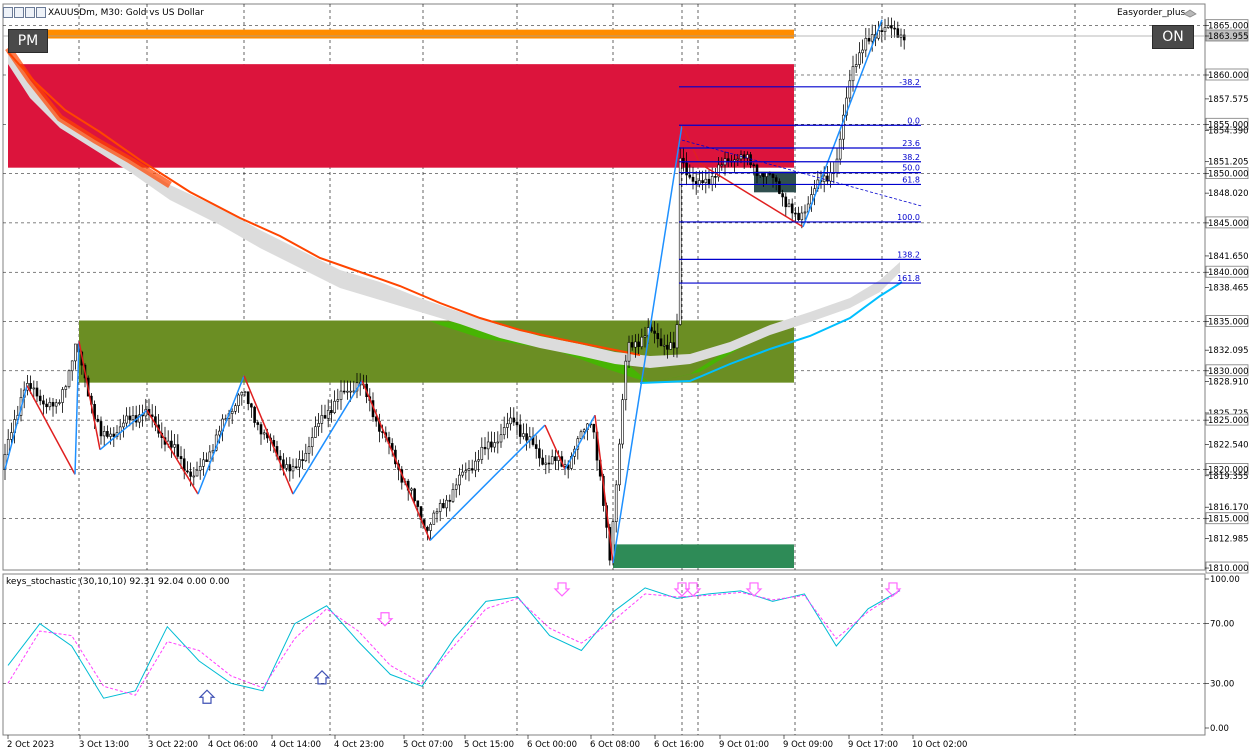  Describe the element at coordinates (1228, 372) in the screenshot. I see `price-tick-label: 1830.000` at that location.